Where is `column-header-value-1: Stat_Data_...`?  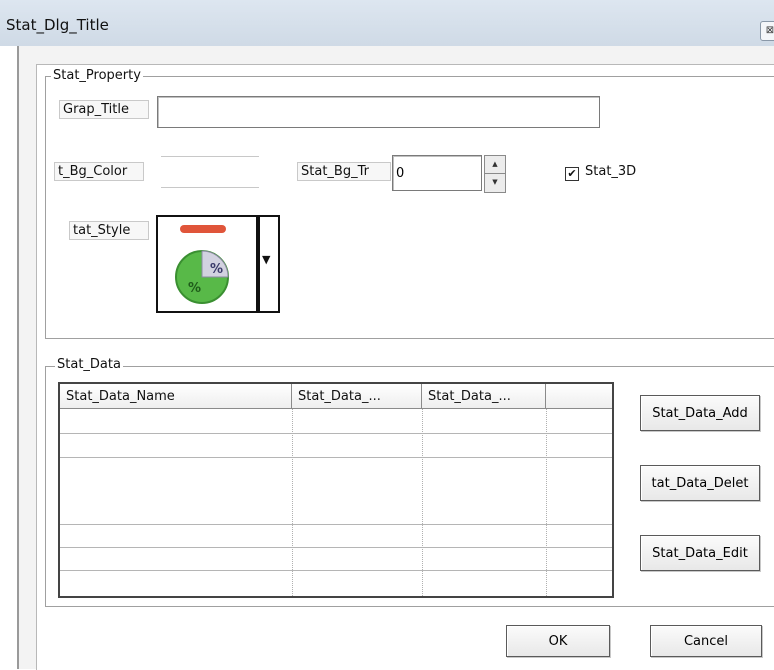
column-header-value-1: Stat_Data_... is located at coordinates (357, 396).